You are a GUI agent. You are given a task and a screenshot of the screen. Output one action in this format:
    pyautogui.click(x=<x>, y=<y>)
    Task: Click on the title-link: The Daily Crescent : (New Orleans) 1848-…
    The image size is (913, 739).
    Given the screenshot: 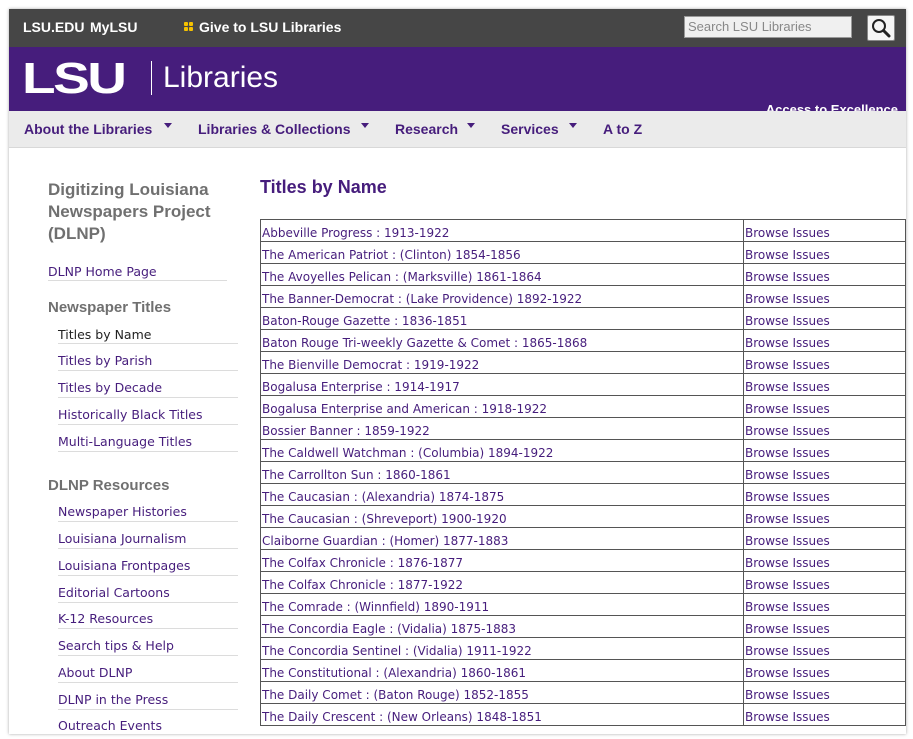 What is the action you would take?
    pyautogui.click(x=502, y=714)
    